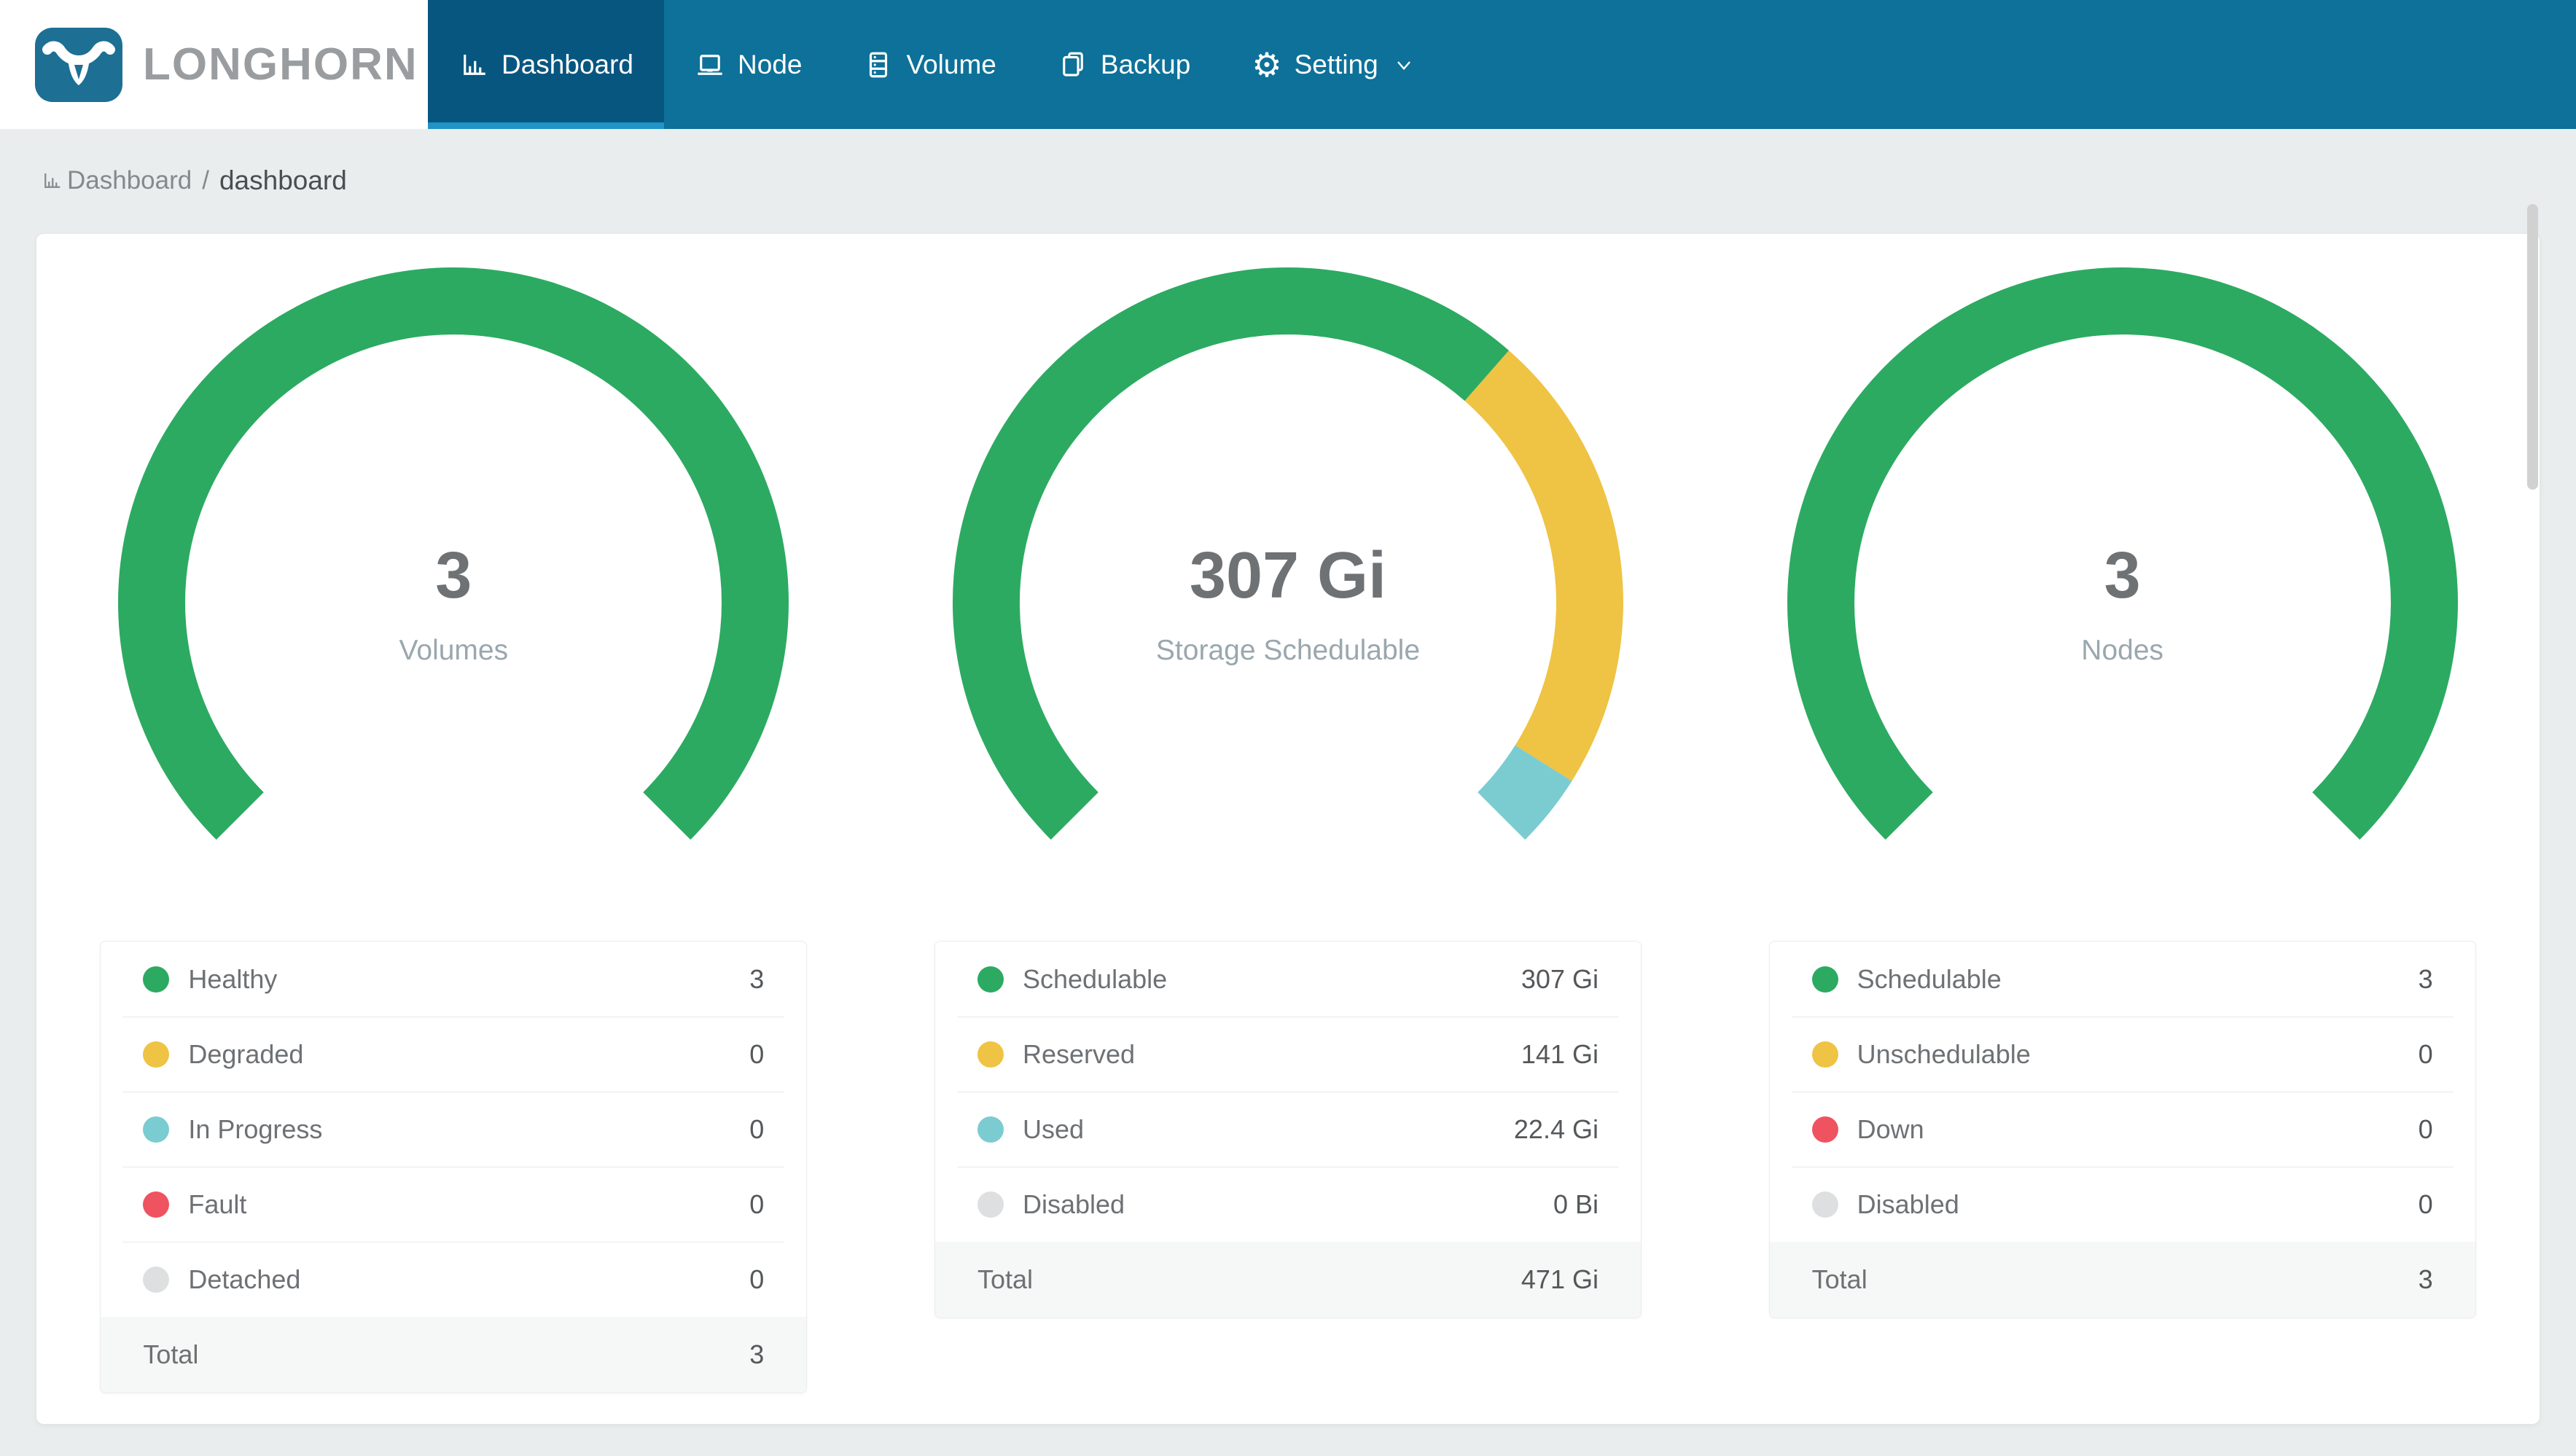  I want to click on legend-value: 141 Gi, so click(1560, 1054).